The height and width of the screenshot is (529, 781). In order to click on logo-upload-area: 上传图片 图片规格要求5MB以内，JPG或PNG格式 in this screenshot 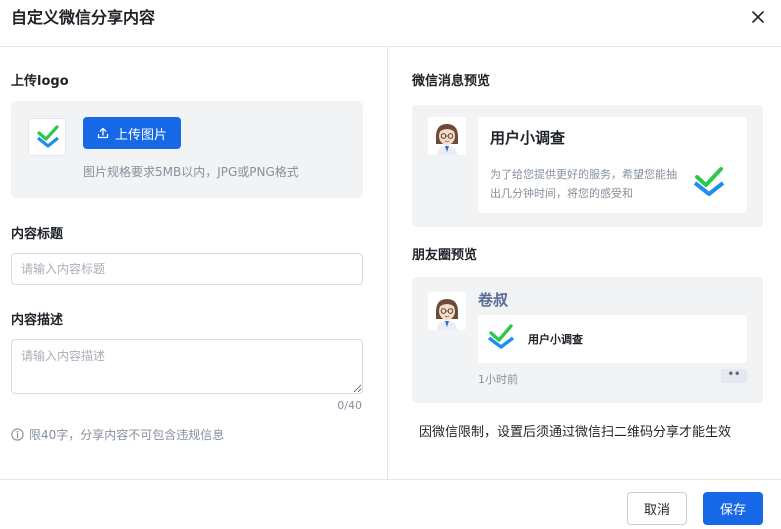, I will do `click(187, 149)`.